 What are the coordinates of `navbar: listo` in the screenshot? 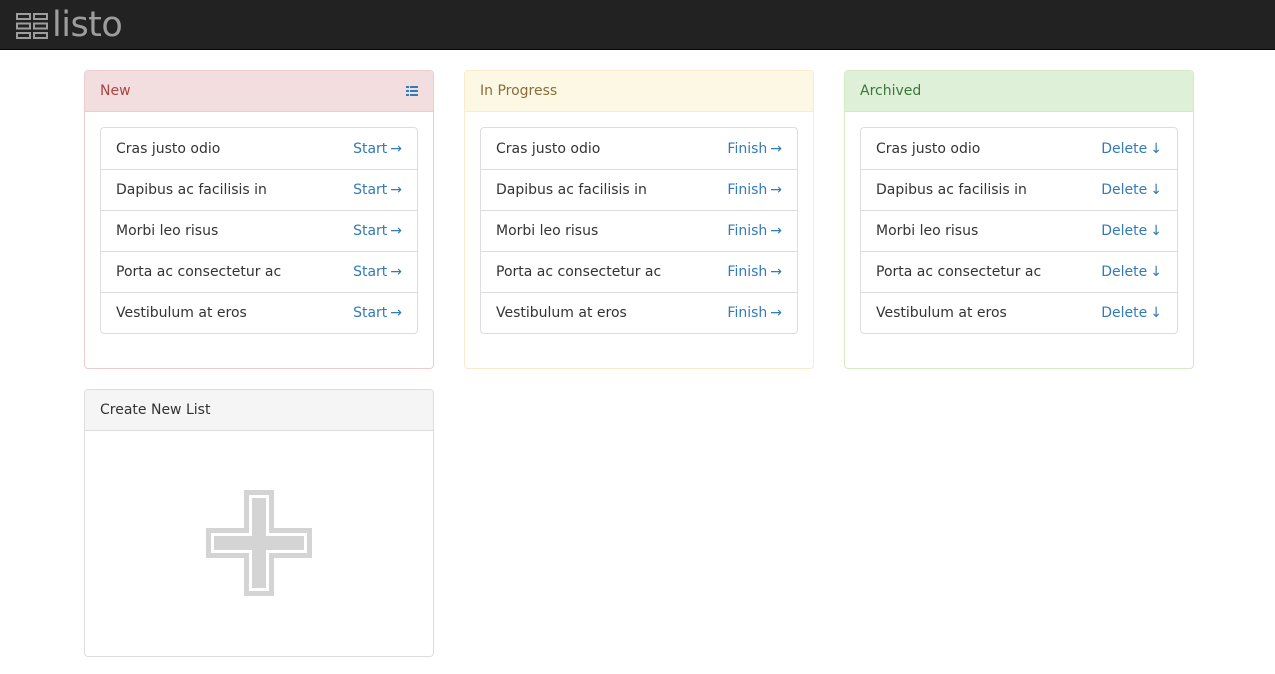 It's located at (637, 25).